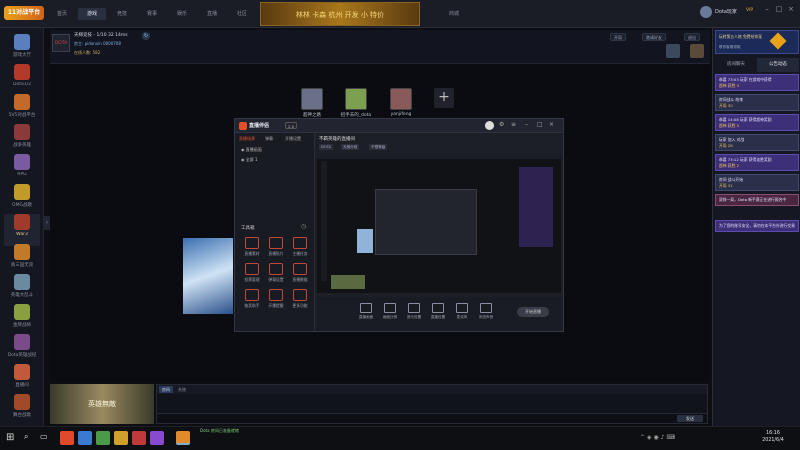  Describe the element at coordinates (439, 223) in the screenshot. I see `stream-preview` at that location.